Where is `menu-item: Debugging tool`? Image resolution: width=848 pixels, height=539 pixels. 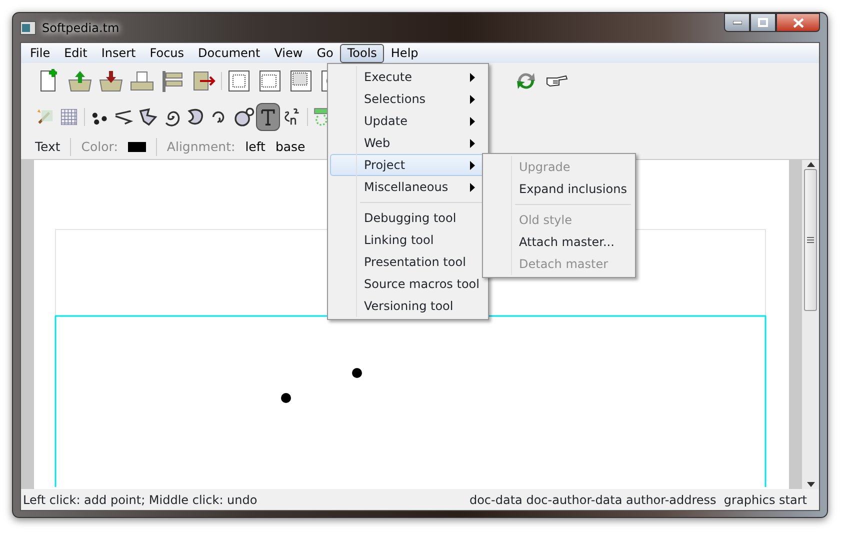 menu-item: Debugging tool is located at coordinates (408, 218).